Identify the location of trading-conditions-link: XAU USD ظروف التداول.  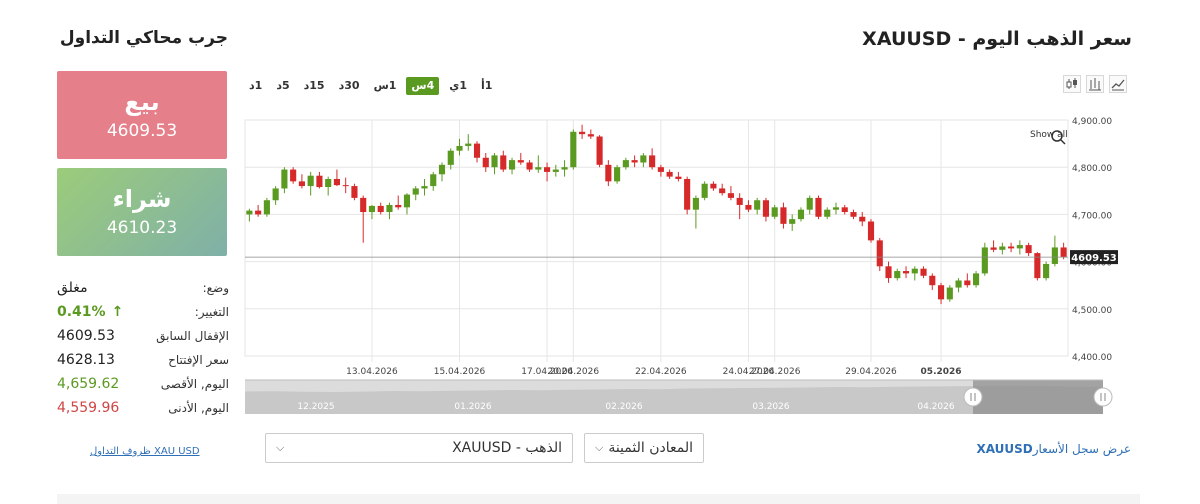
(145, 451).